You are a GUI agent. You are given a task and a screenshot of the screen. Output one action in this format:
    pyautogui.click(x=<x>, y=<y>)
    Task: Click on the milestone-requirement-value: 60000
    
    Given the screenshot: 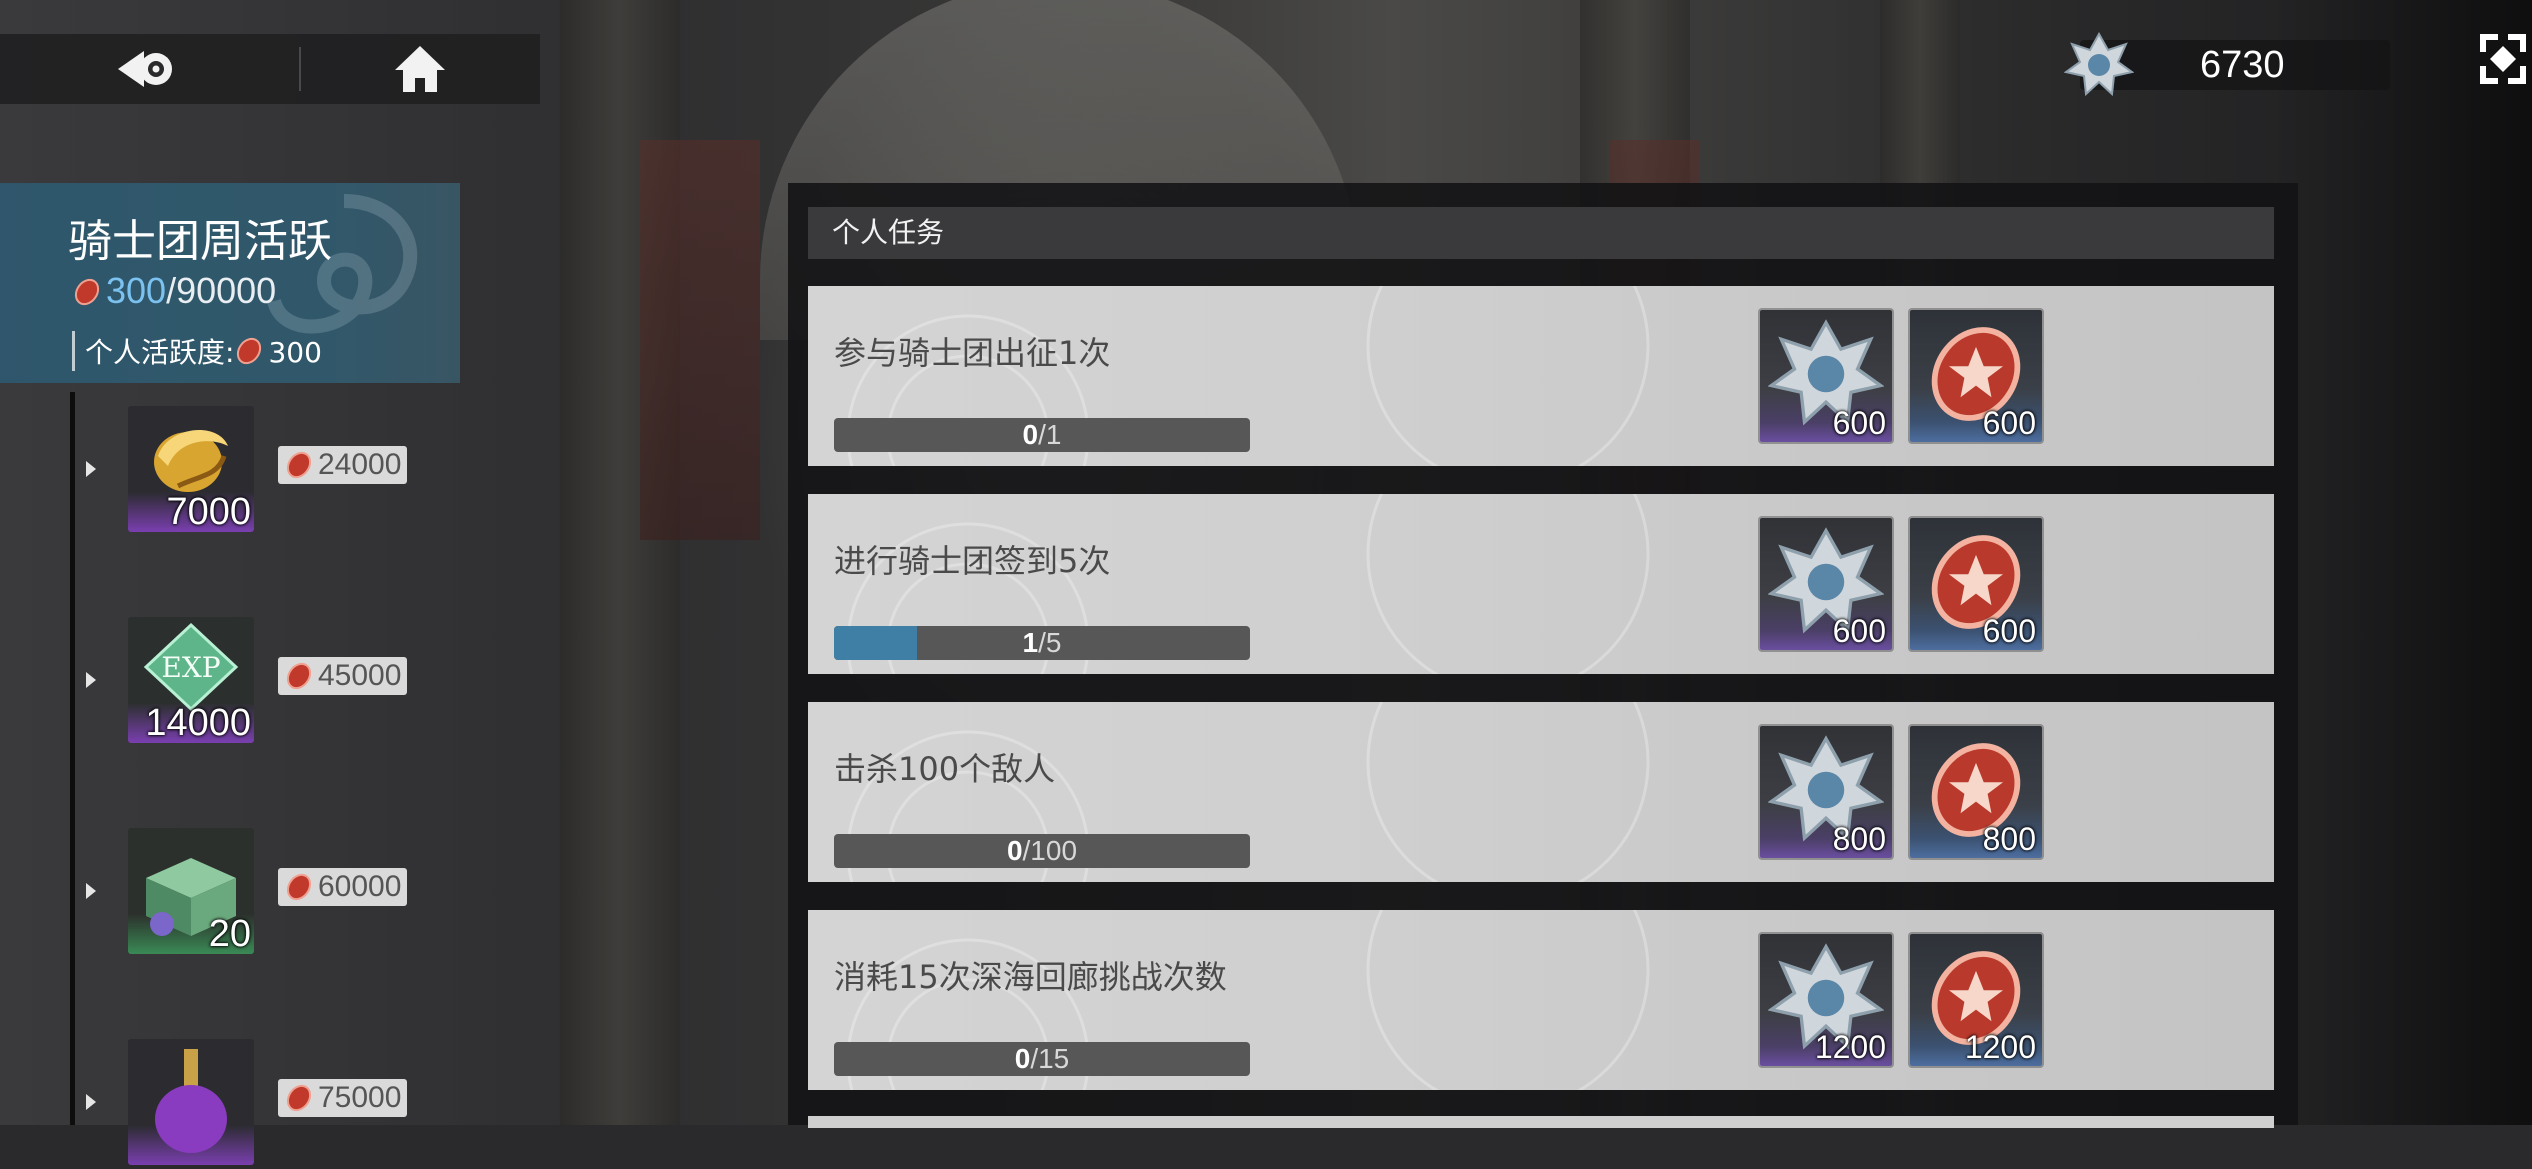 What is the action you would take?
    pyautogui.click(x=360, y=886)
    